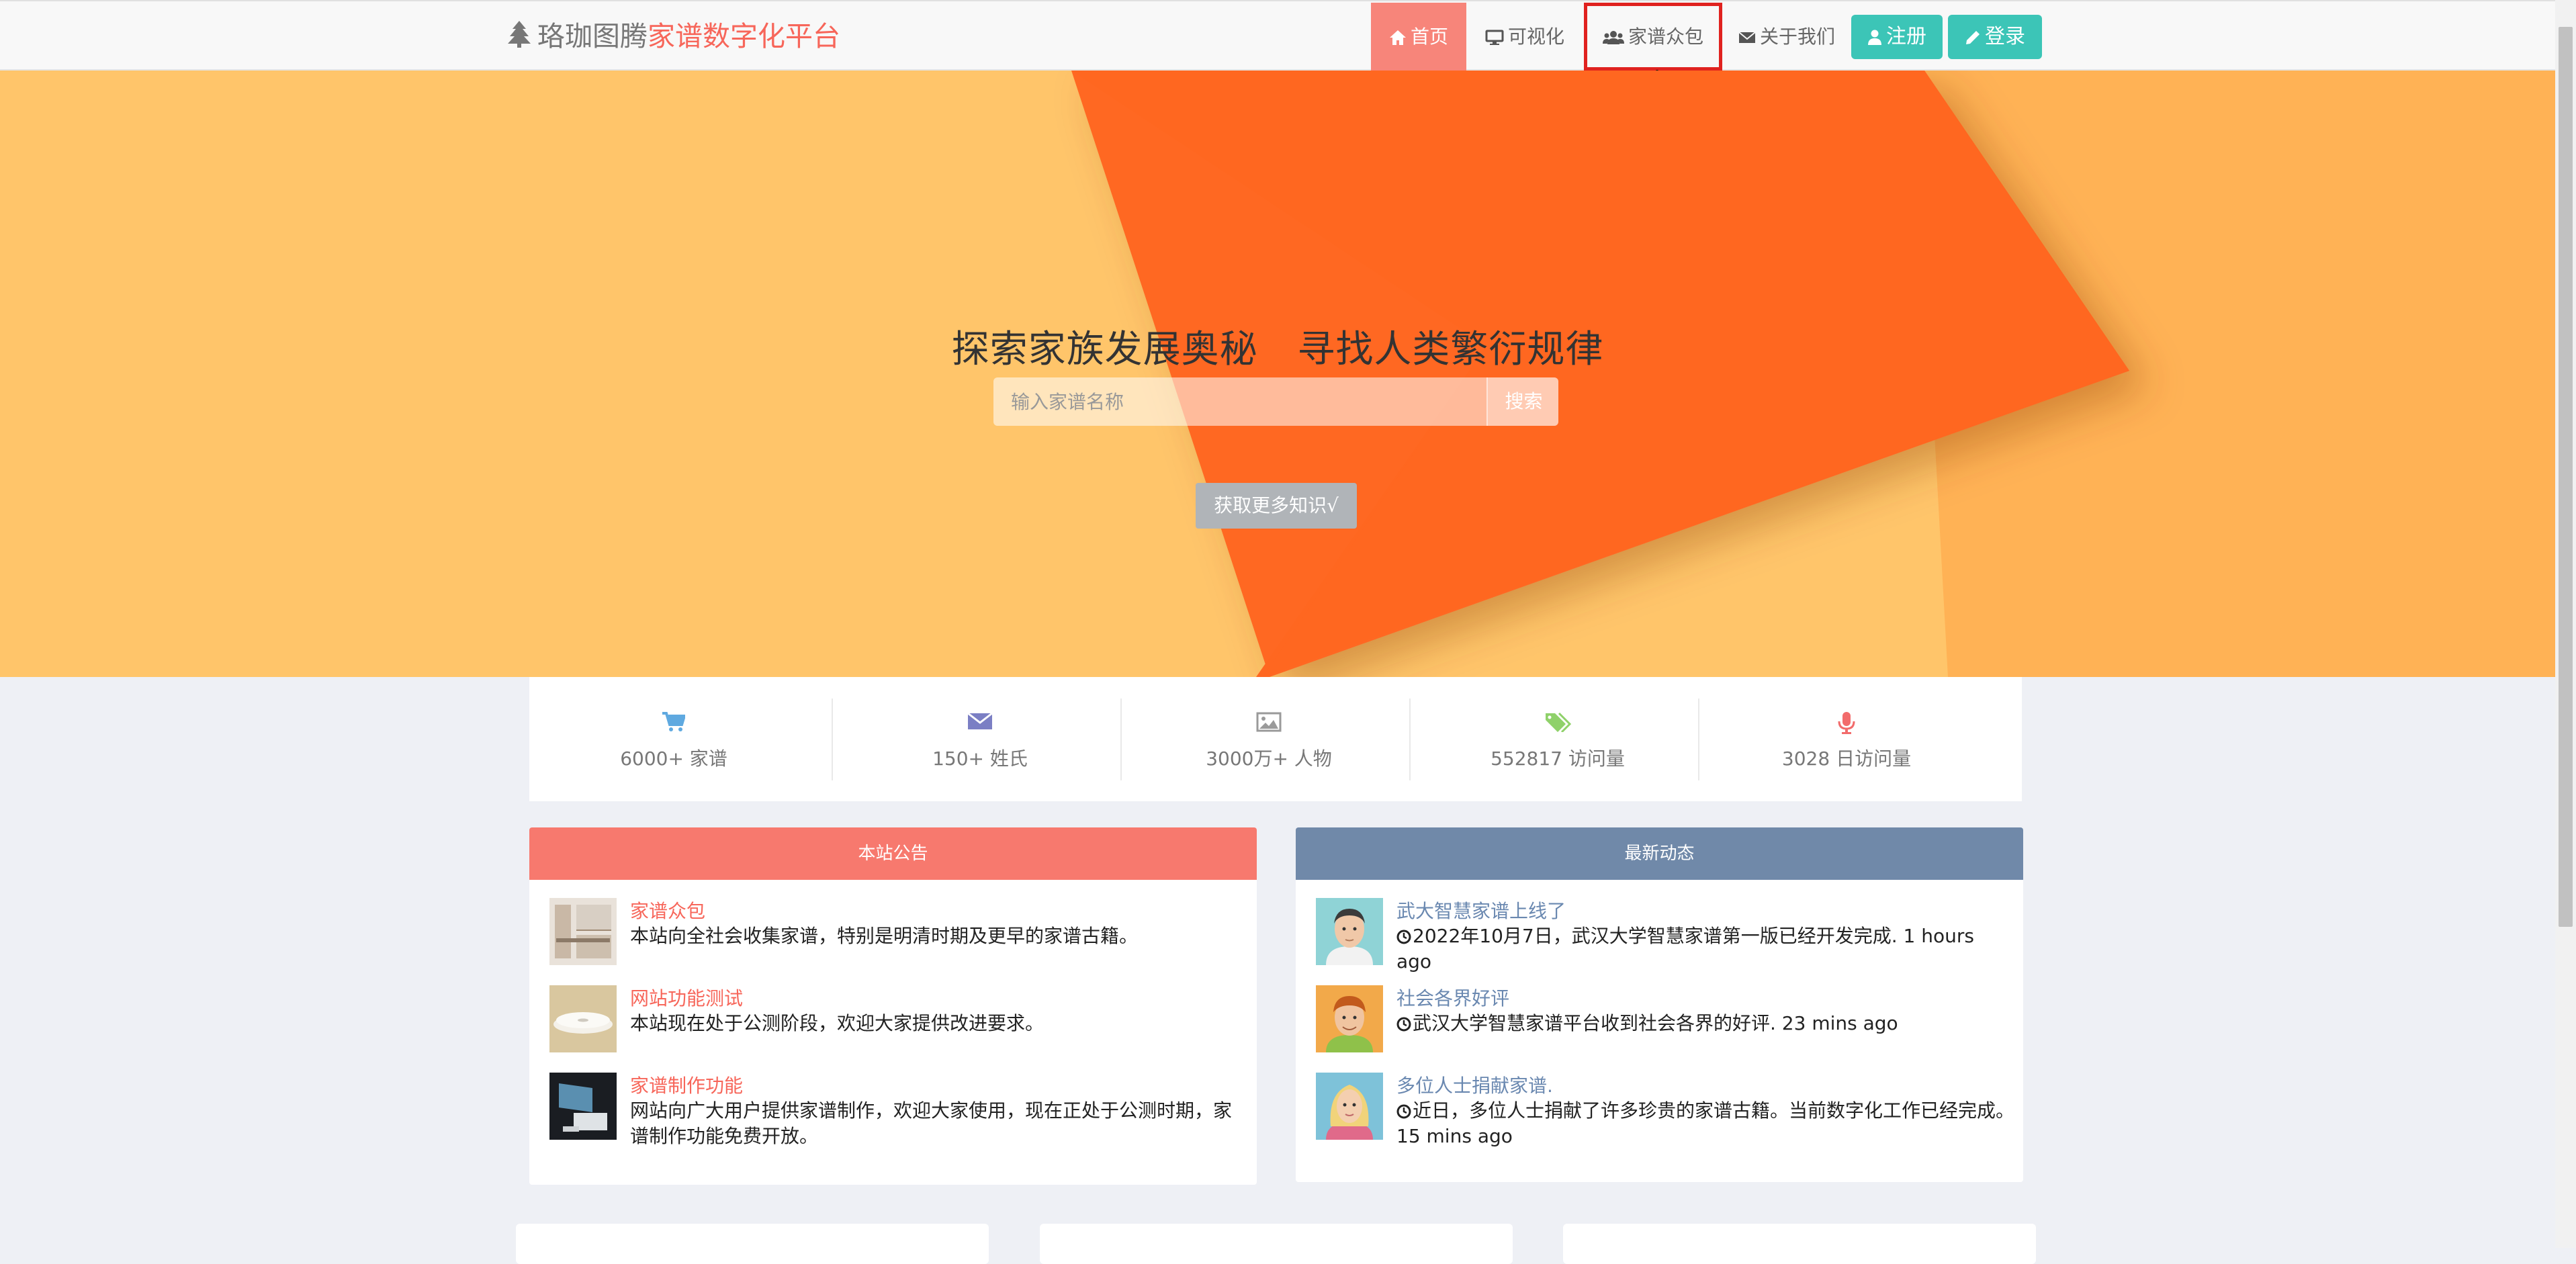 This screenshot has width=2576, height=1264. Describe the element at coordinates (686, 1084) in the screenshot. I see `announcement-title: 家谱制作功能` at that location.